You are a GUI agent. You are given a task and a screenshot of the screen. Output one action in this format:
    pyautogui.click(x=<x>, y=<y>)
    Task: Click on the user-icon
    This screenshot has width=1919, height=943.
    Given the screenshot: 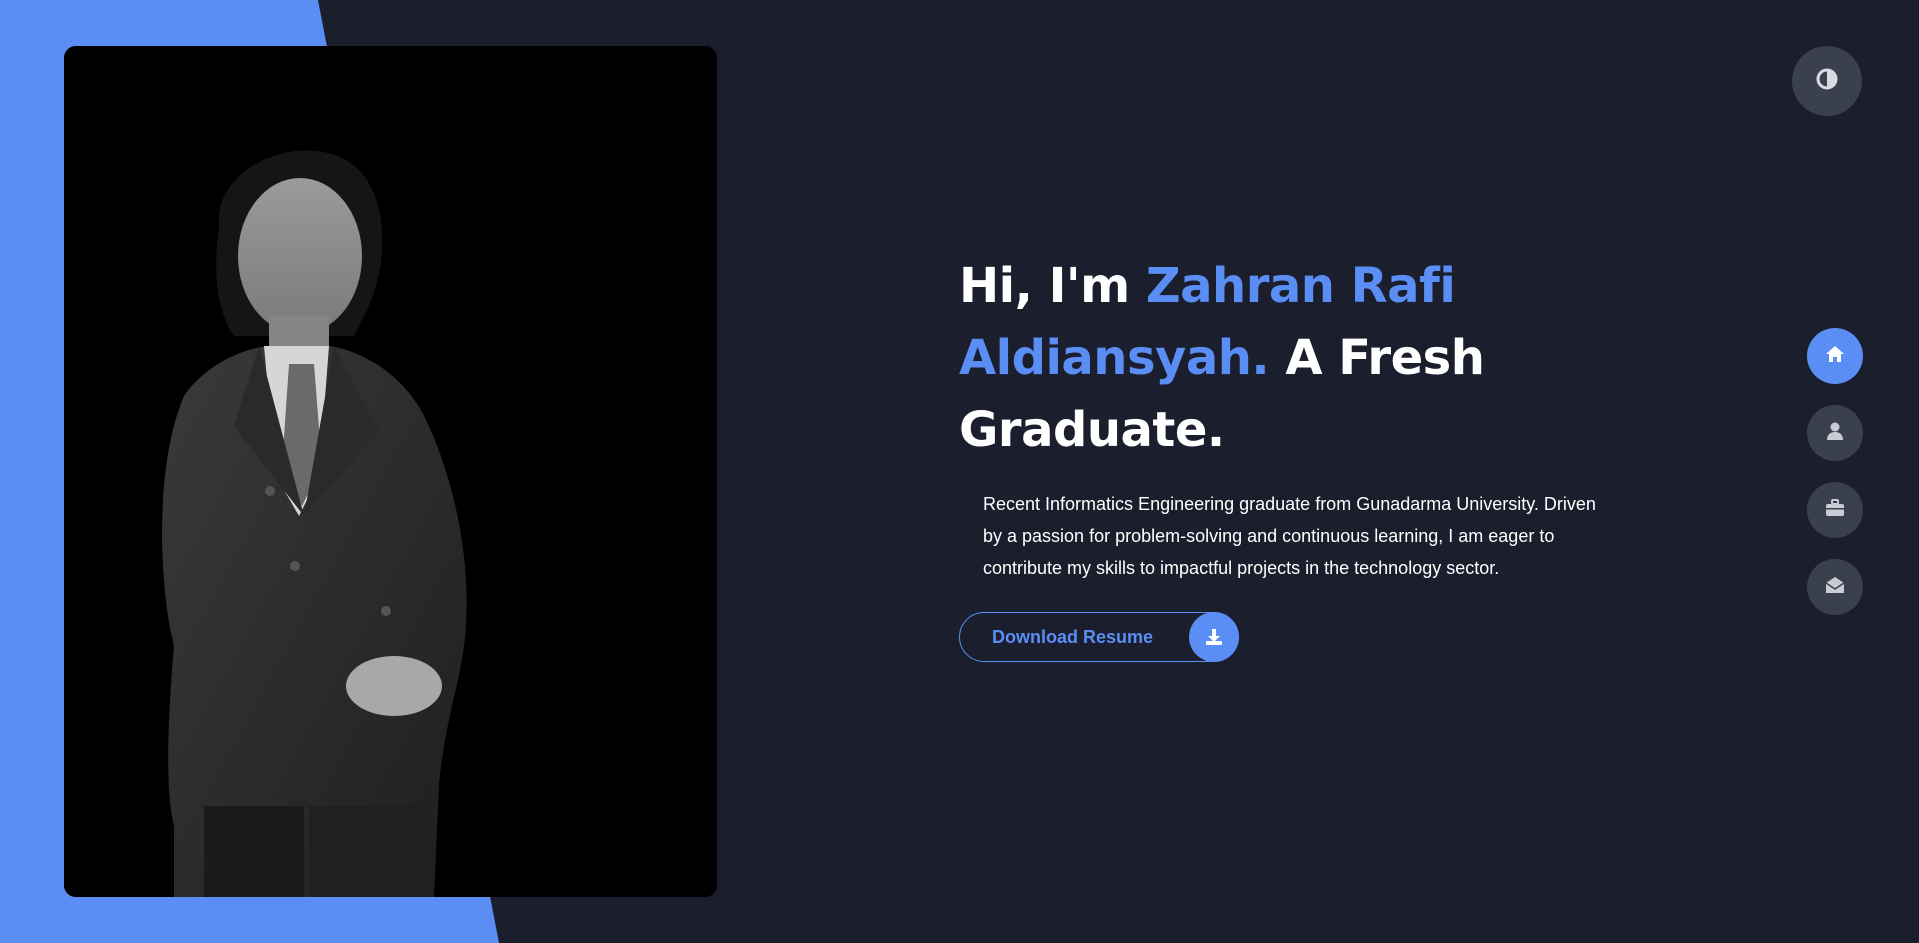 What is the action you would take?
    pyautogui.click(x=1835, y=433)
    